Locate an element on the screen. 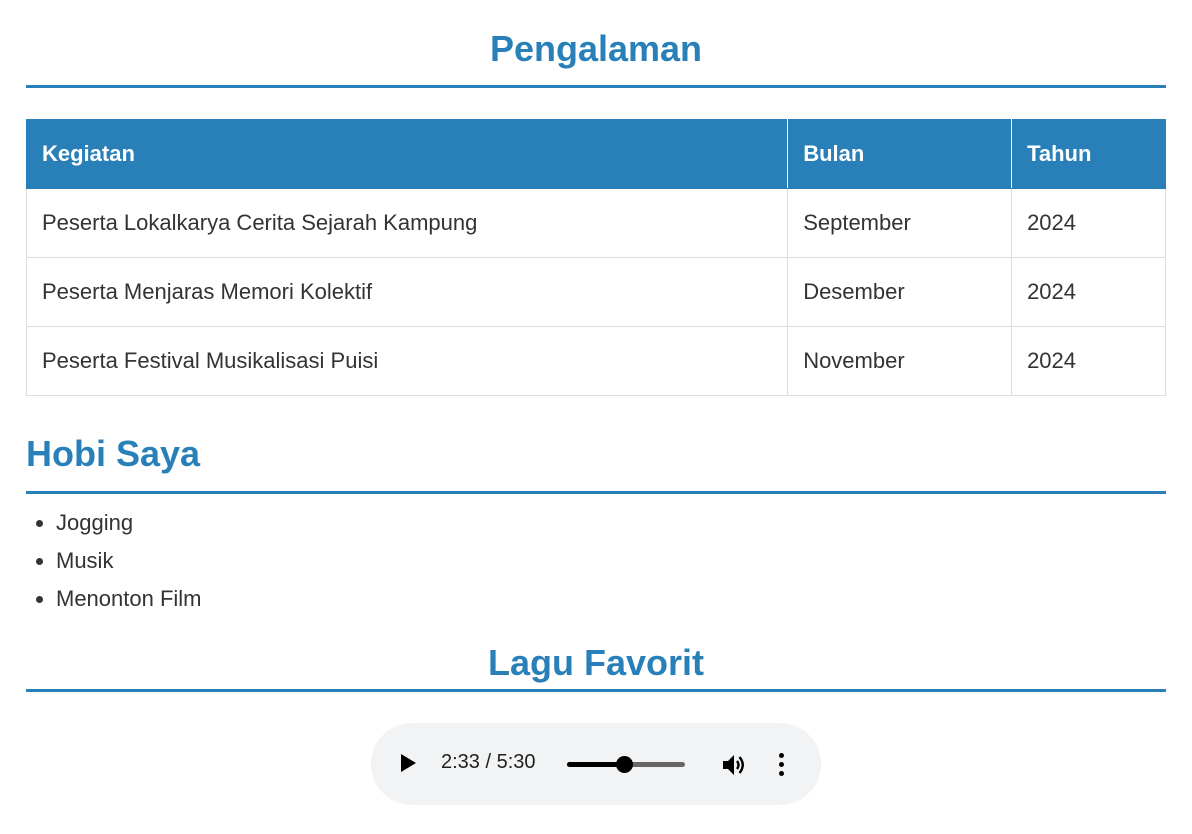  duration: 5:30 is located at coordinates (516, 762).